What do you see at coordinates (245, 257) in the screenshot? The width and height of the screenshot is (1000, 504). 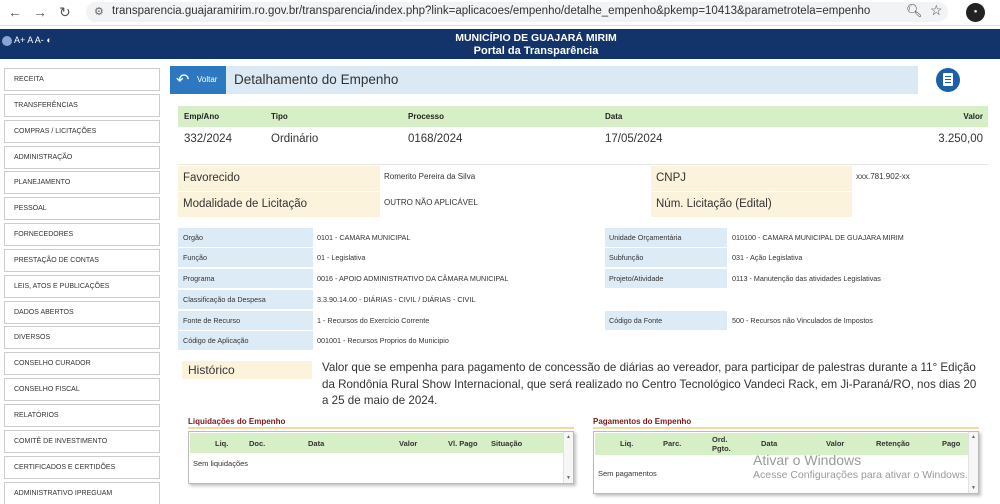 I see `funcao-label: Função` at bounding box center [245, 257].